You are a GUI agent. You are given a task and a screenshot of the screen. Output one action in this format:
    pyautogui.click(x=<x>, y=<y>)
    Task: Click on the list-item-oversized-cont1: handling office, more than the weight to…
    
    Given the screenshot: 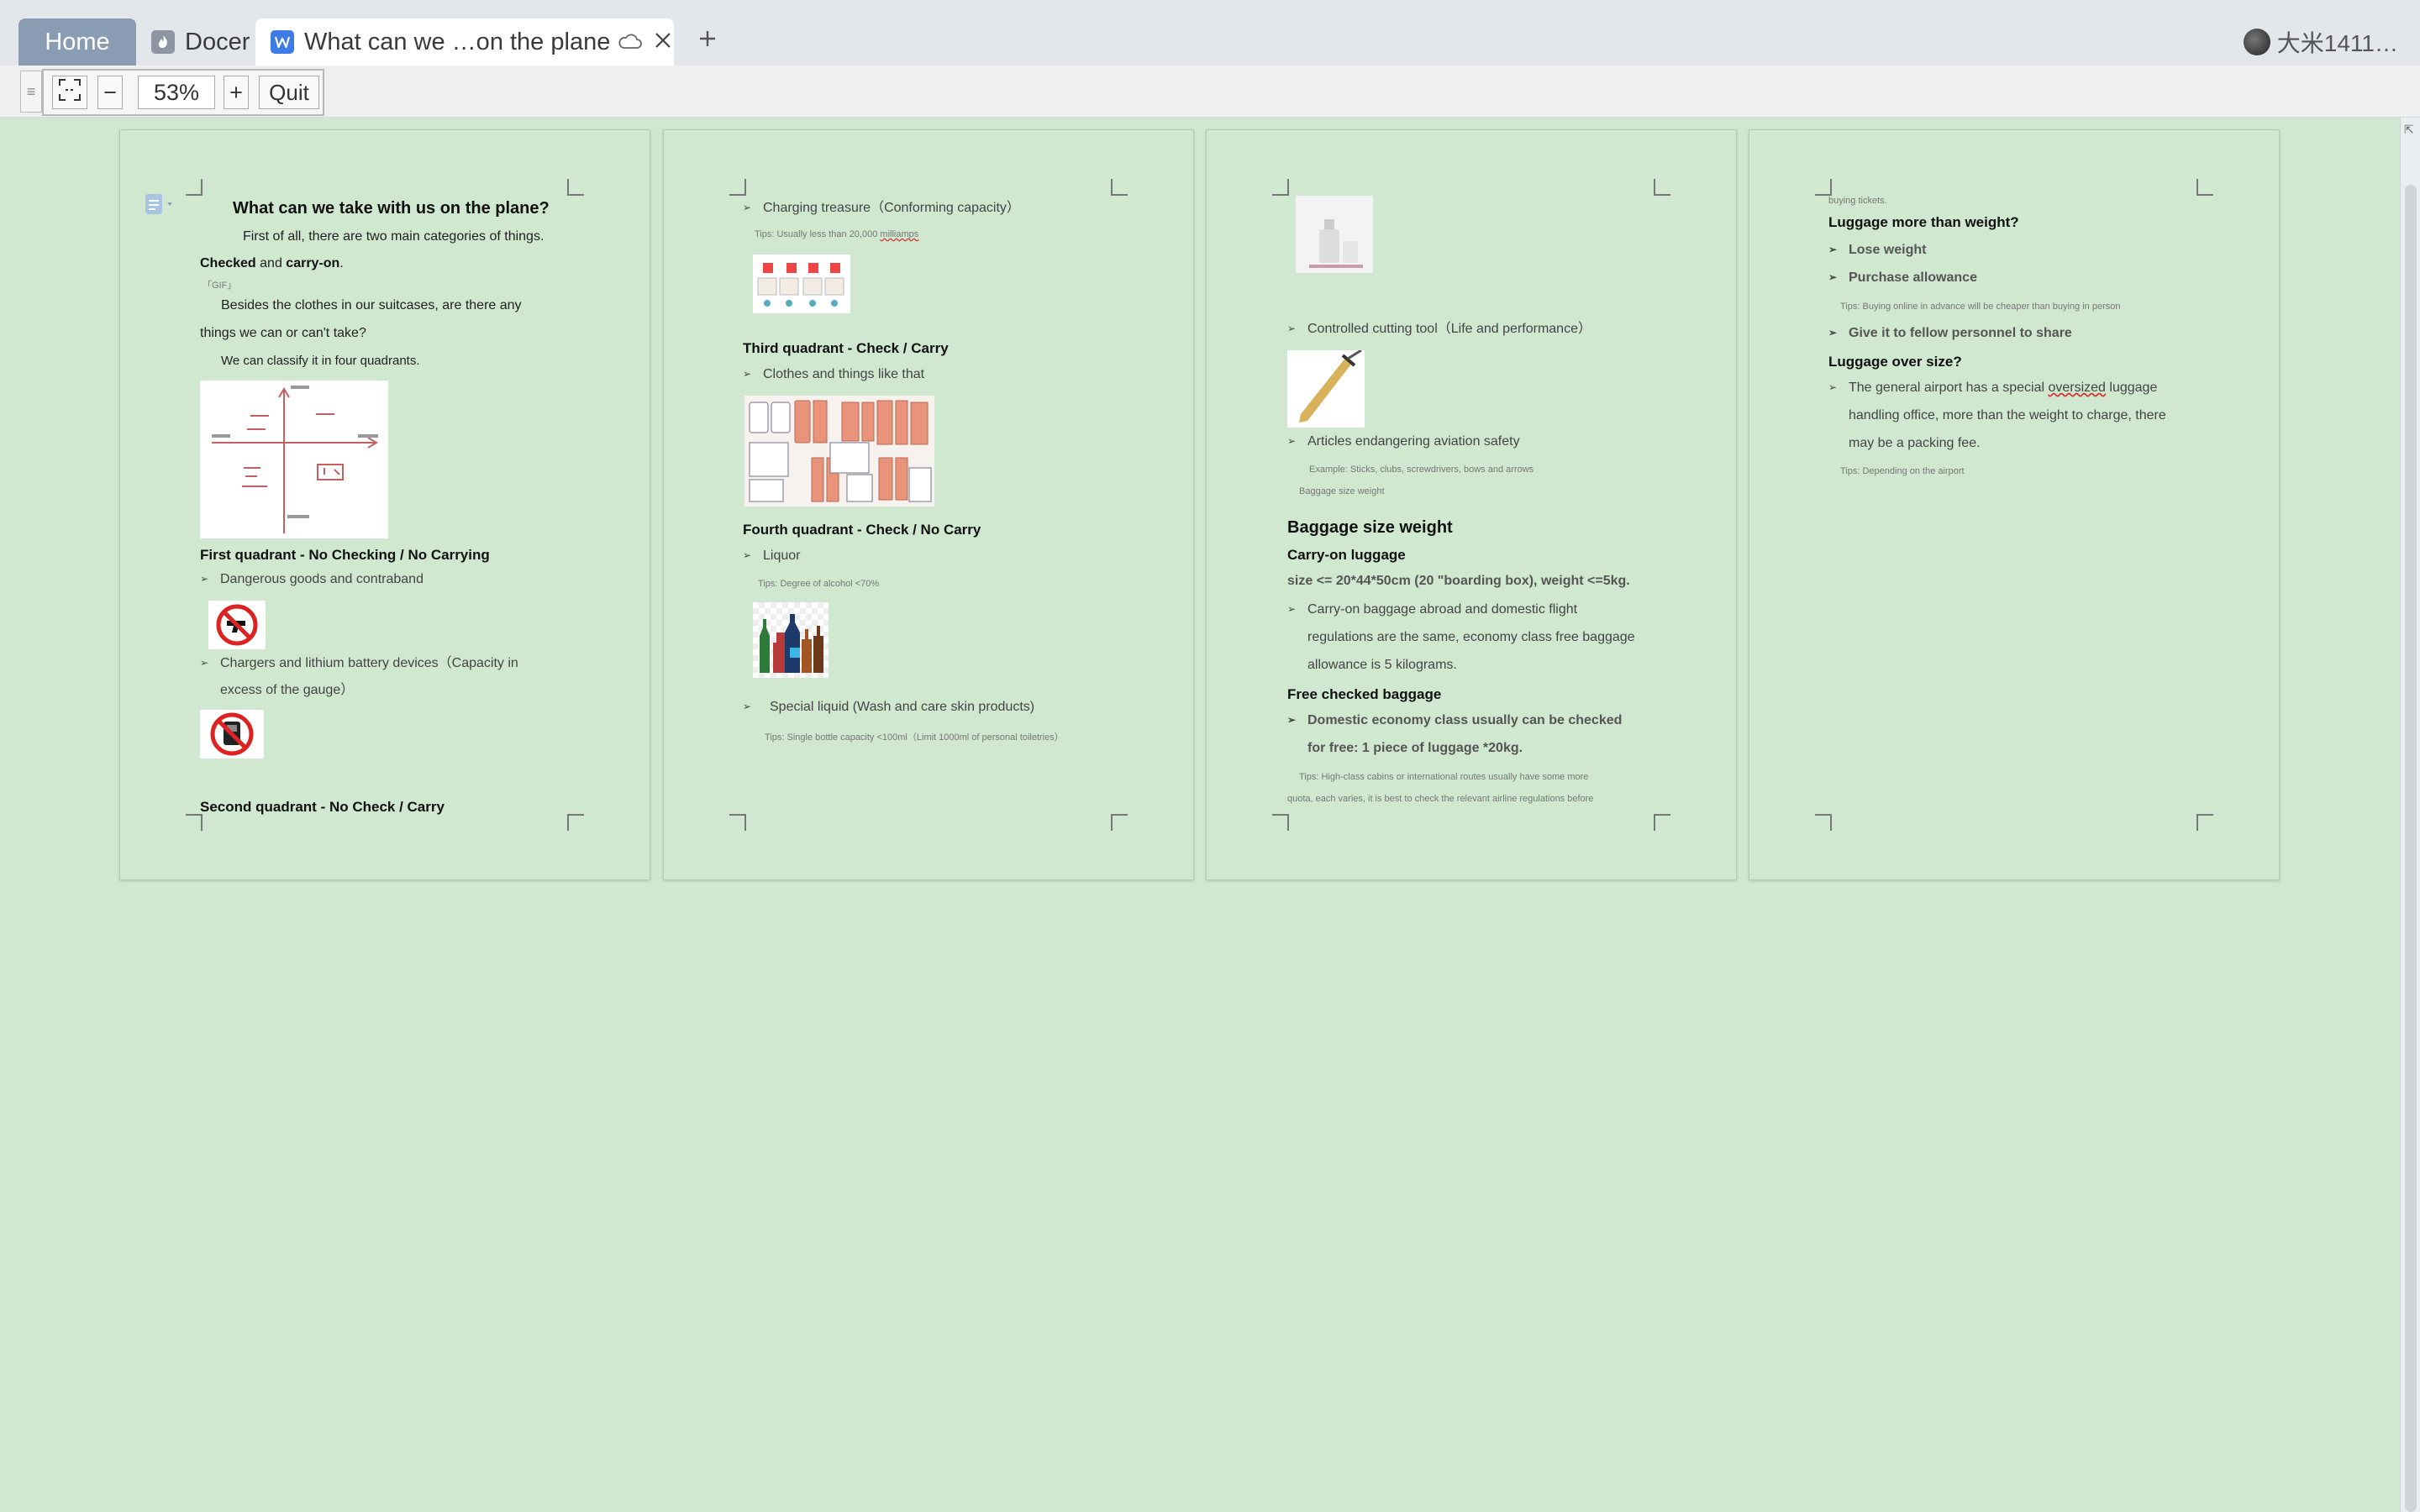 What is the action you would take?
    pyautogui.click(x=2007, y=415)
    